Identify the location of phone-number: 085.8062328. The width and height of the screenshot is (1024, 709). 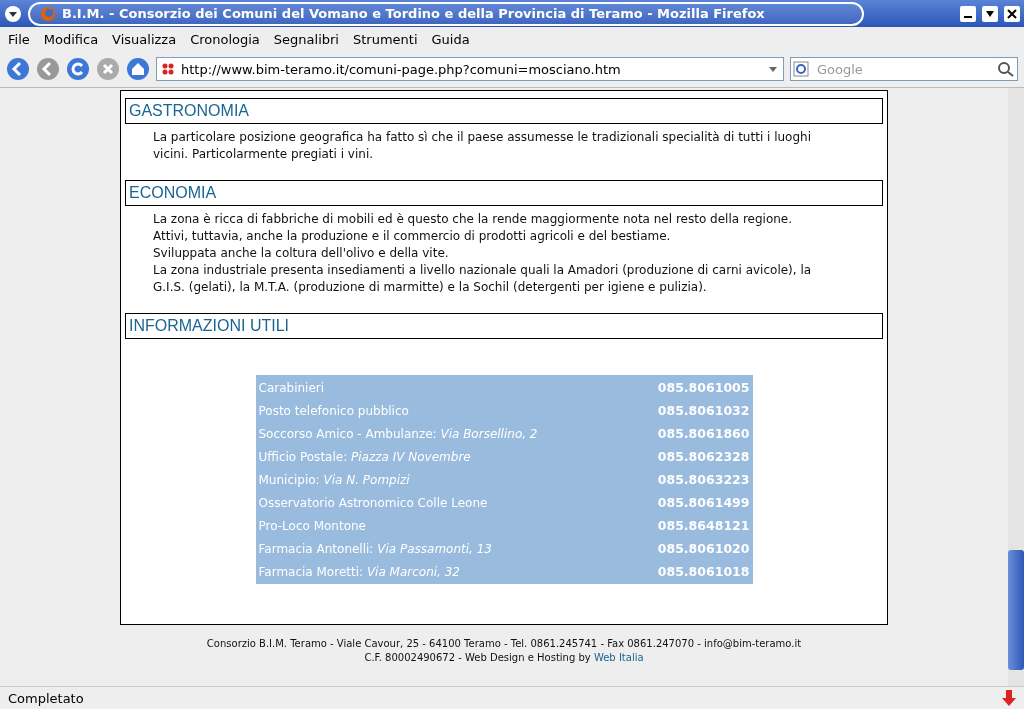
(703, 456).